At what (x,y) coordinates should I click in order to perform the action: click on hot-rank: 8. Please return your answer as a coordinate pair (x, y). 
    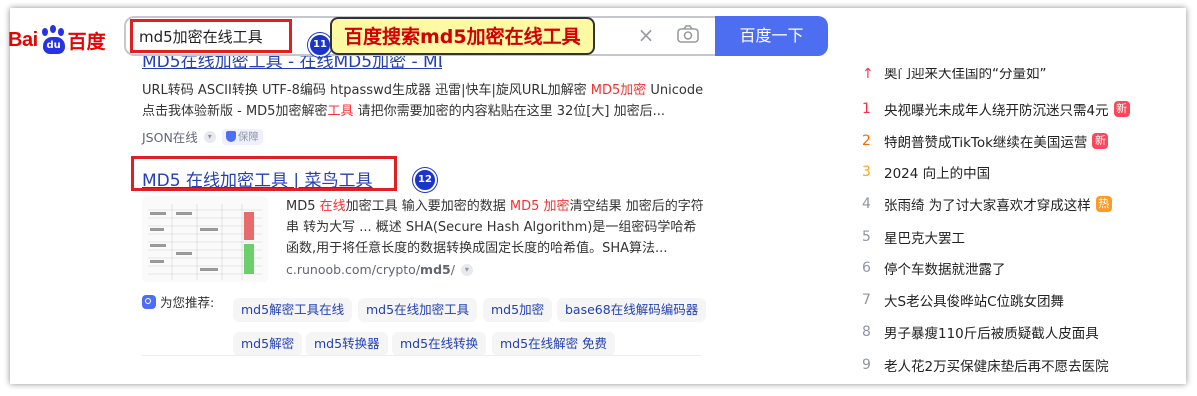
    Looking at the image, I should click on (866, 332).